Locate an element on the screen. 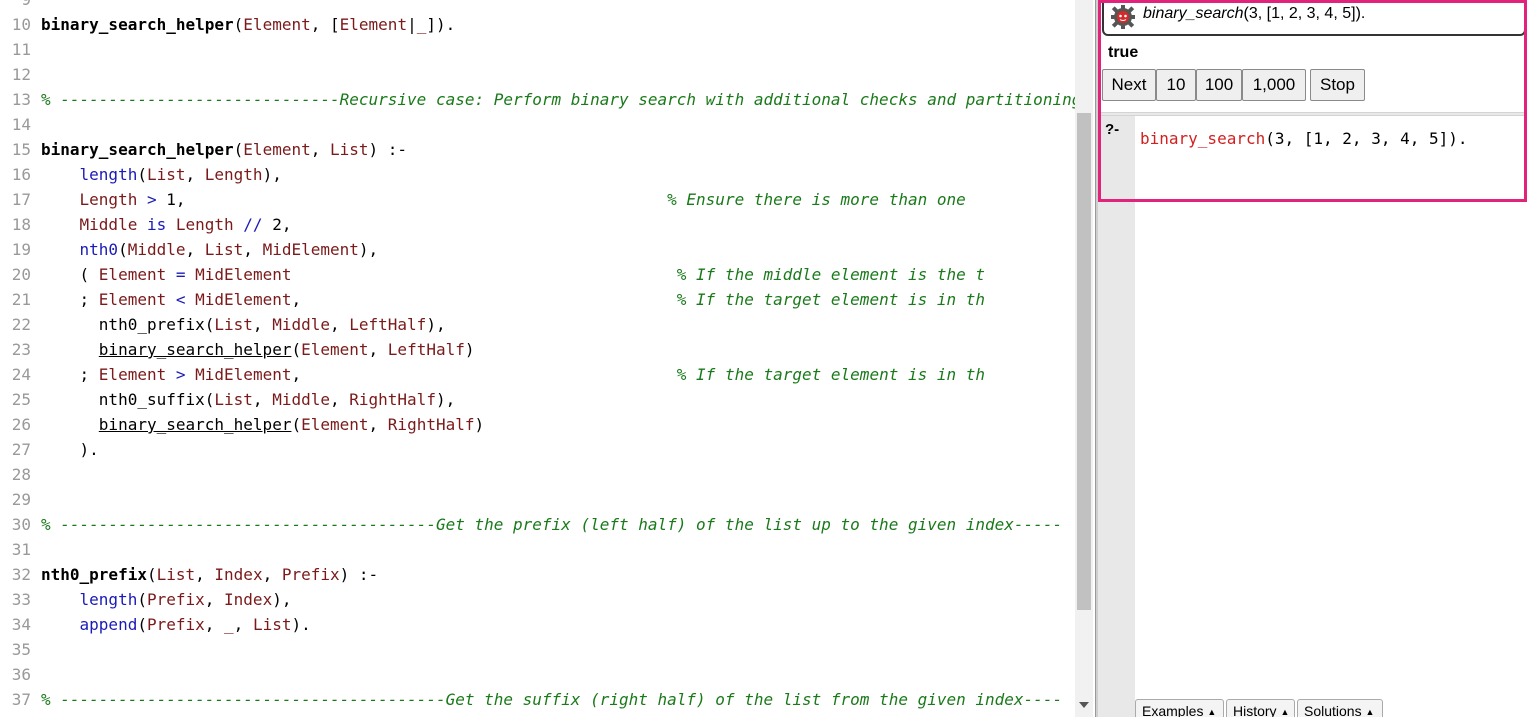  line-number: 33 is located at coordinates (21, 599).